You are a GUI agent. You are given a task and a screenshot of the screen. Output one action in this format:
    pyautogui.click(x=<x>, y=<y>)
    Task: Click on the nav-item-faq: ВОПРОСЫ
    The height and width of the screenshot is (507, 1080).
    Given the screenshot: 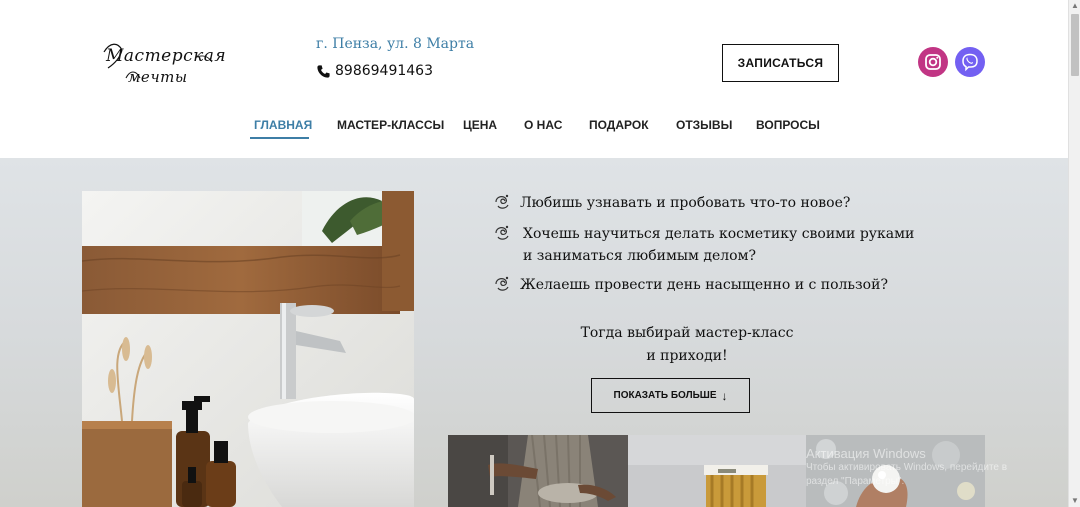 What is the action you would take?
    pyautogui.click(x=788, y=125)
    